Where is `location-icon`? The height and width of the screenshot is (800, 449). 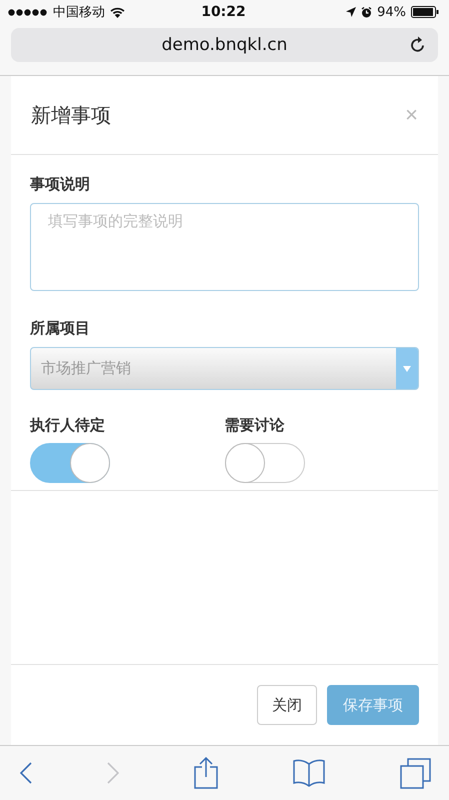
location-icon is located at coordinates (351, 12).